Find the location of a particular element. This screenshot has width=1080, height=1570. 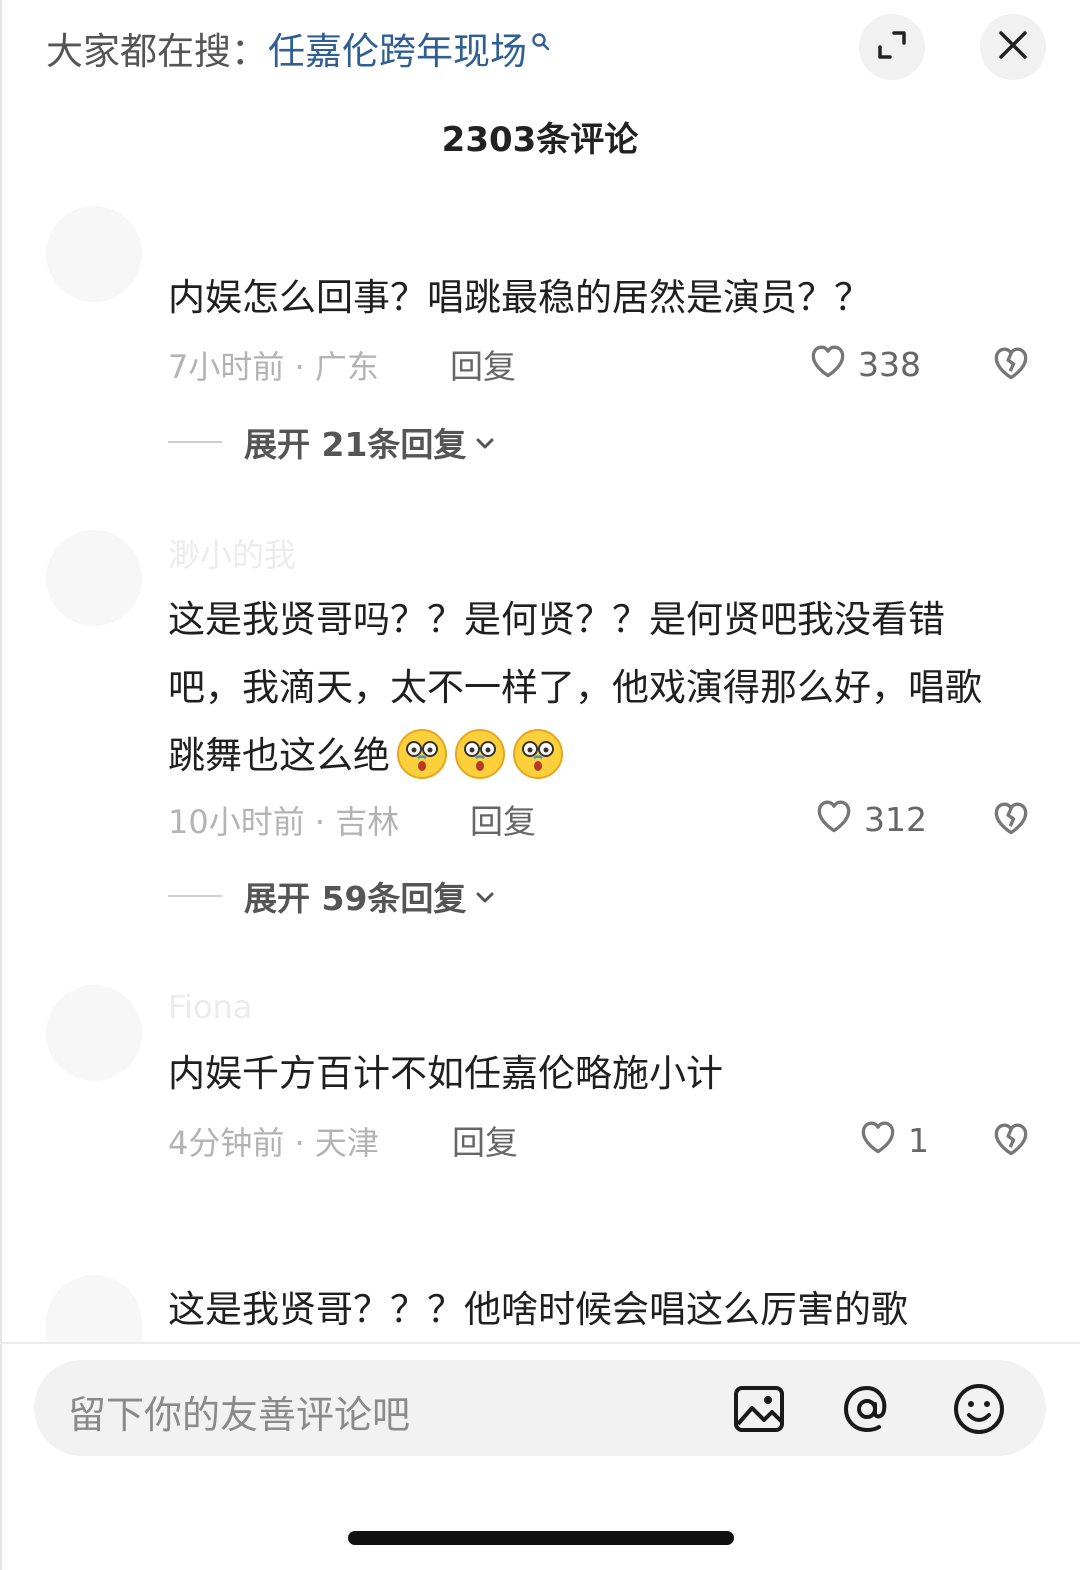

like-button: 312 is located at coordinates (869, 819).